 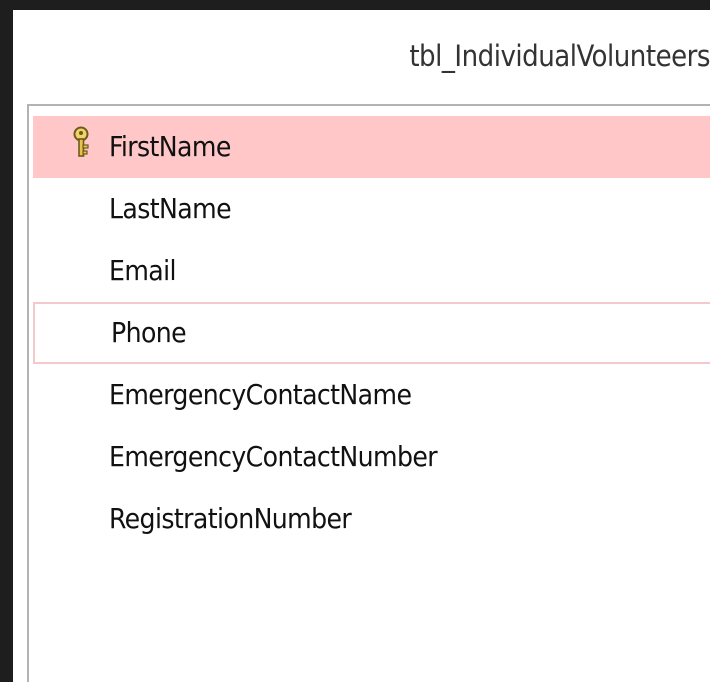 What do you see at coordinates (149, 332) in the screenshot?
I see `field-name: Phone` at bounding box center [149, 332].